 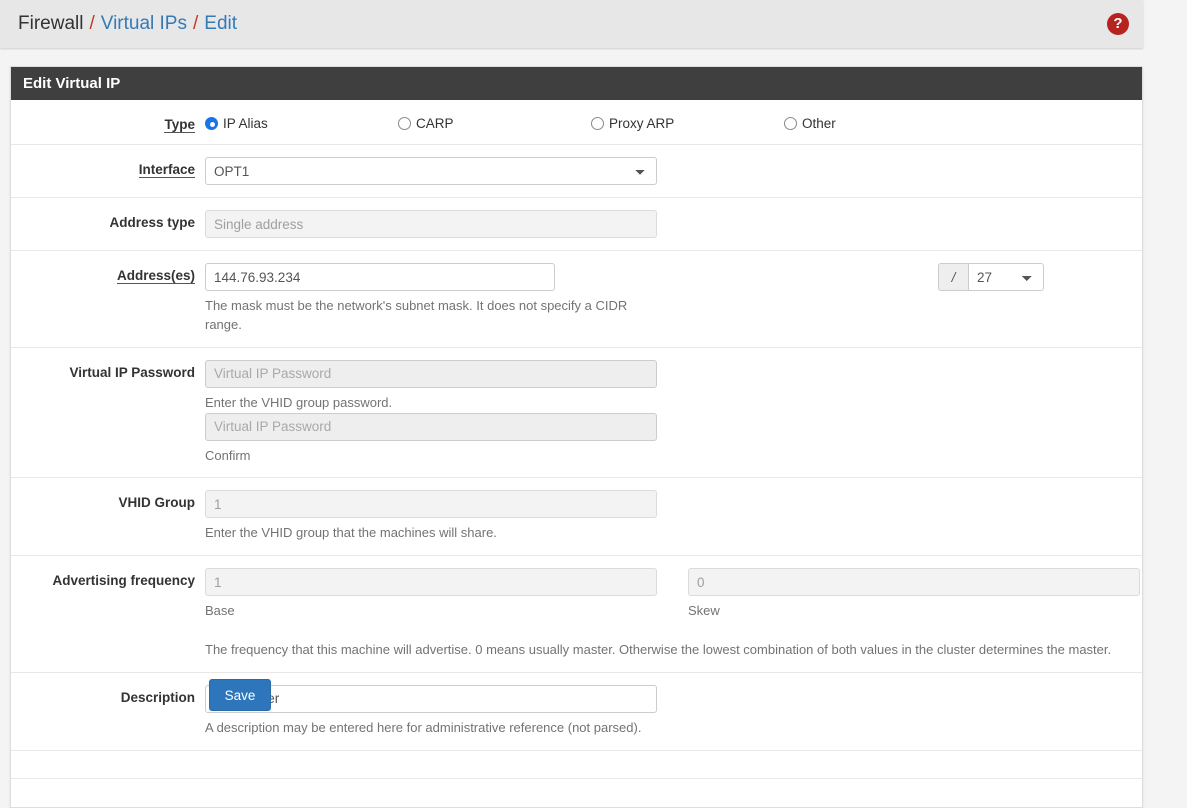 What do you see at coordinates (152, 222) in the screenshot?
I see `label-address-type: Address type` at bounding box center [152, 222].